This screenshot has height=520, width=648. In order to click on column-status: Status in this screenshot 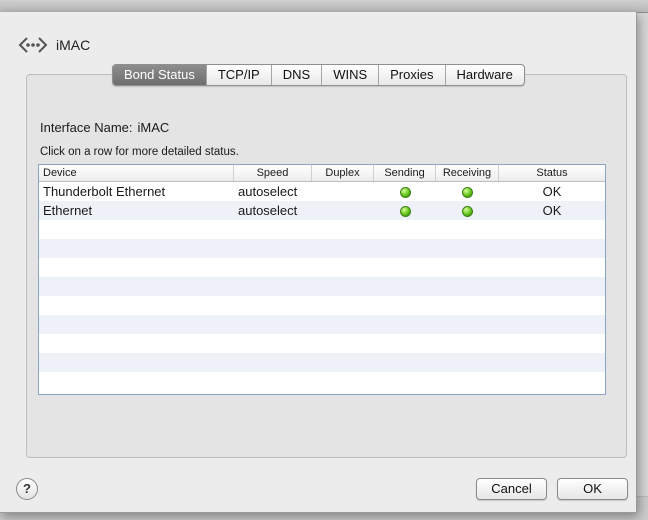, I will do `click(552, 173)`.